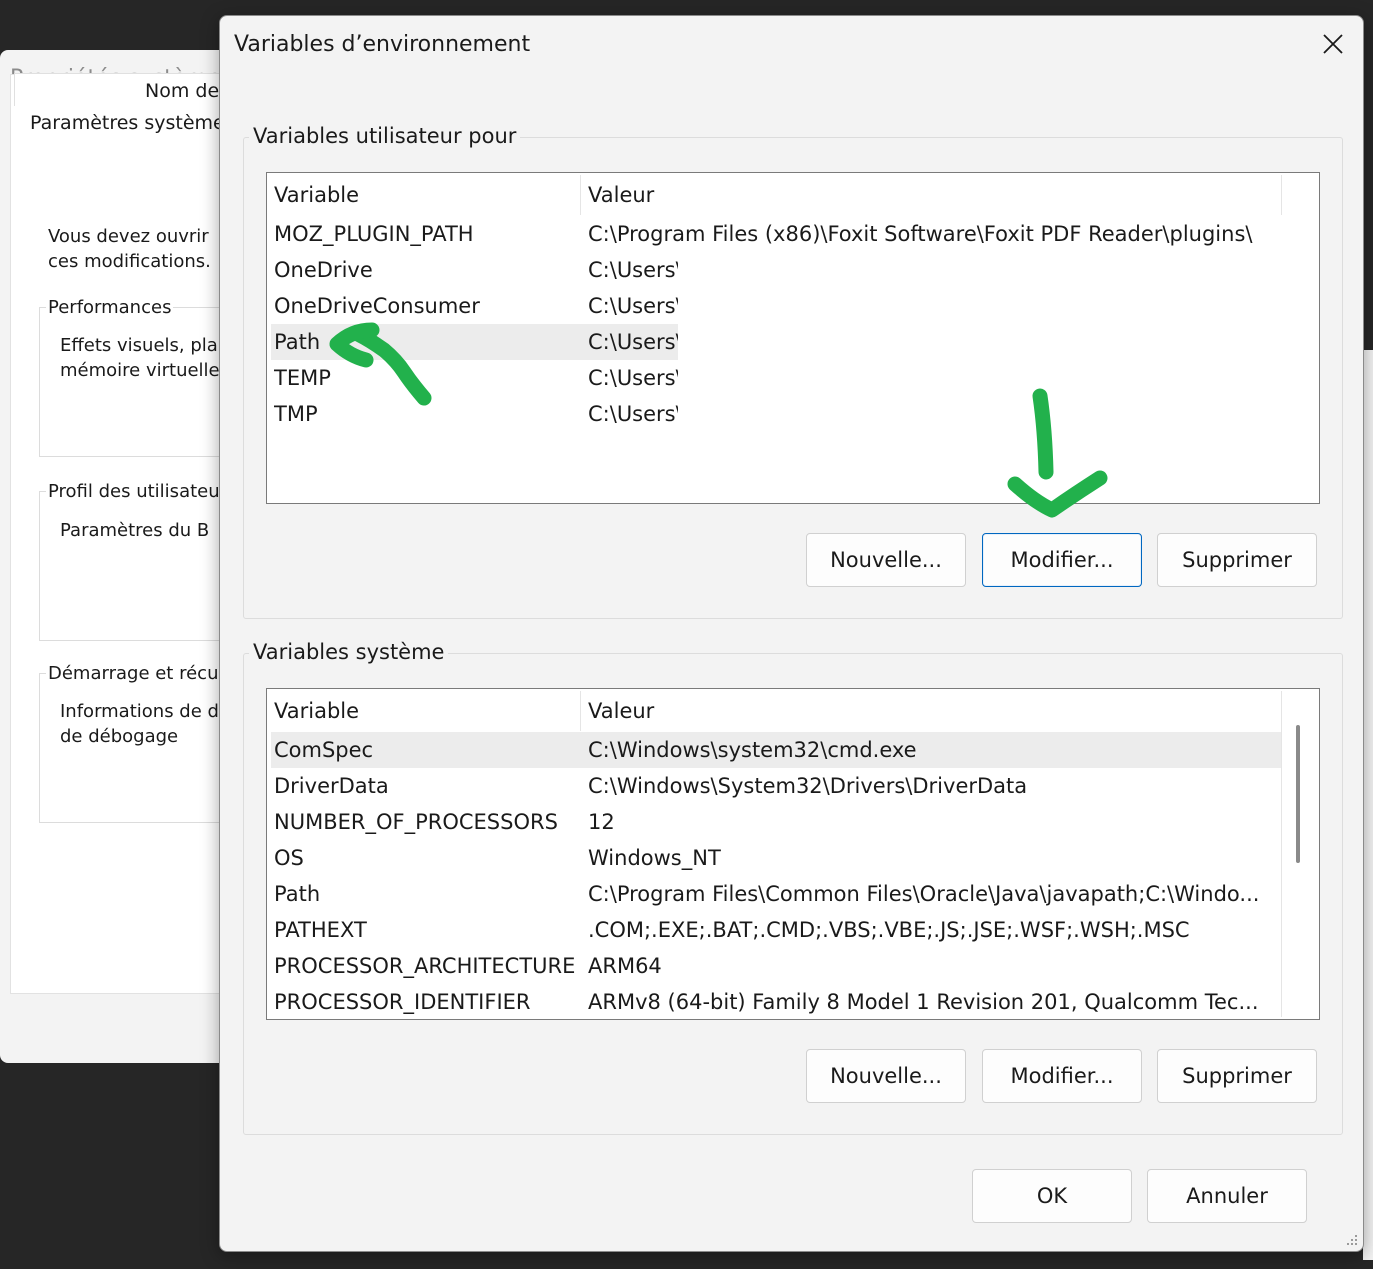  What do you see at coordinates (380, 364) in the screenshot?
I see `arrow-left-annotation` at bounding box center [380, 364].